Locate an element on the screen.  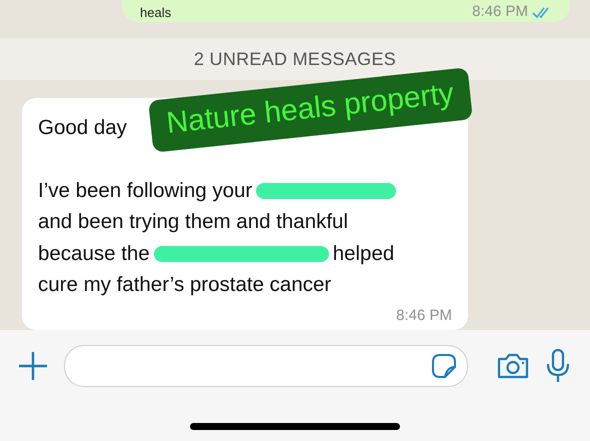
message-text: Good day is located at coordinates (82, 128).